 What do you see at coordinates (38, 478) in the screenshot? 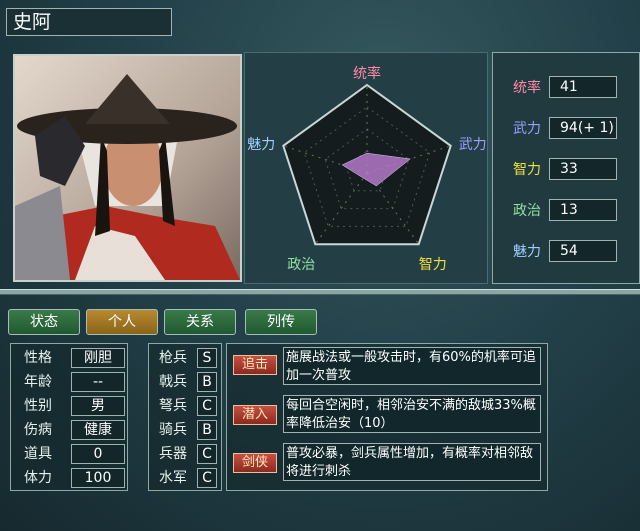
I see `profile-label: 体力` at bounding box center [38, 478].